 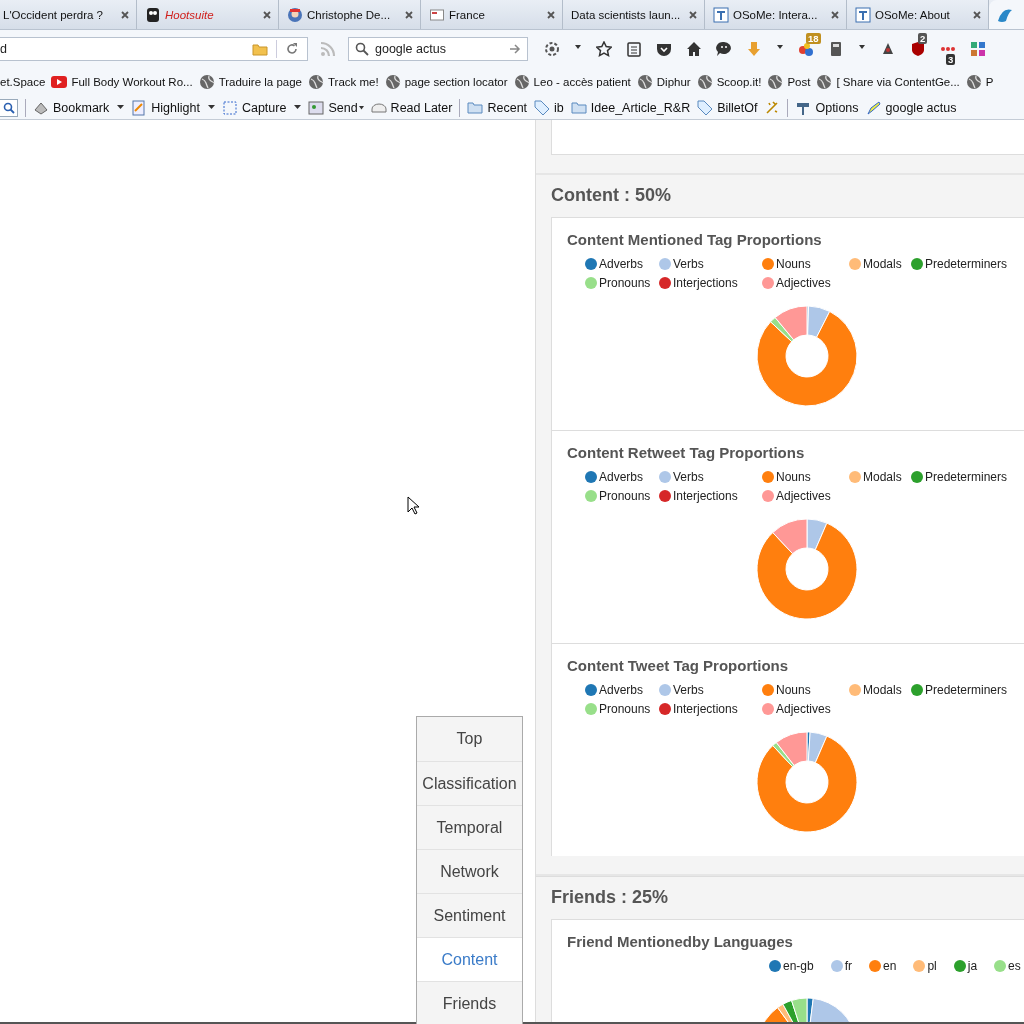 I want to click on home-icon, so click(x=694, y=49).